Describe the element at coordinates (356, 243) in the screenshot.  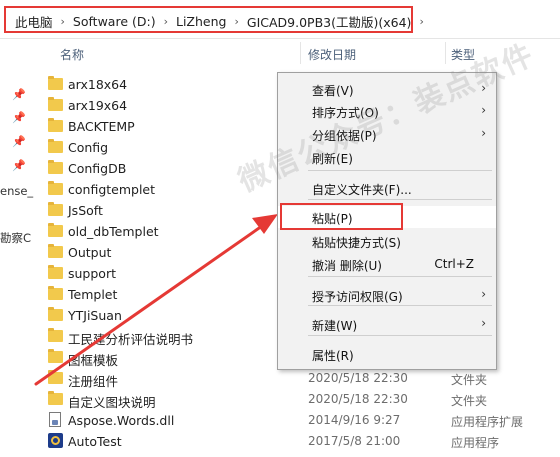
I see `menu-item-label: 粘贴快捷方式(S)` at that location.